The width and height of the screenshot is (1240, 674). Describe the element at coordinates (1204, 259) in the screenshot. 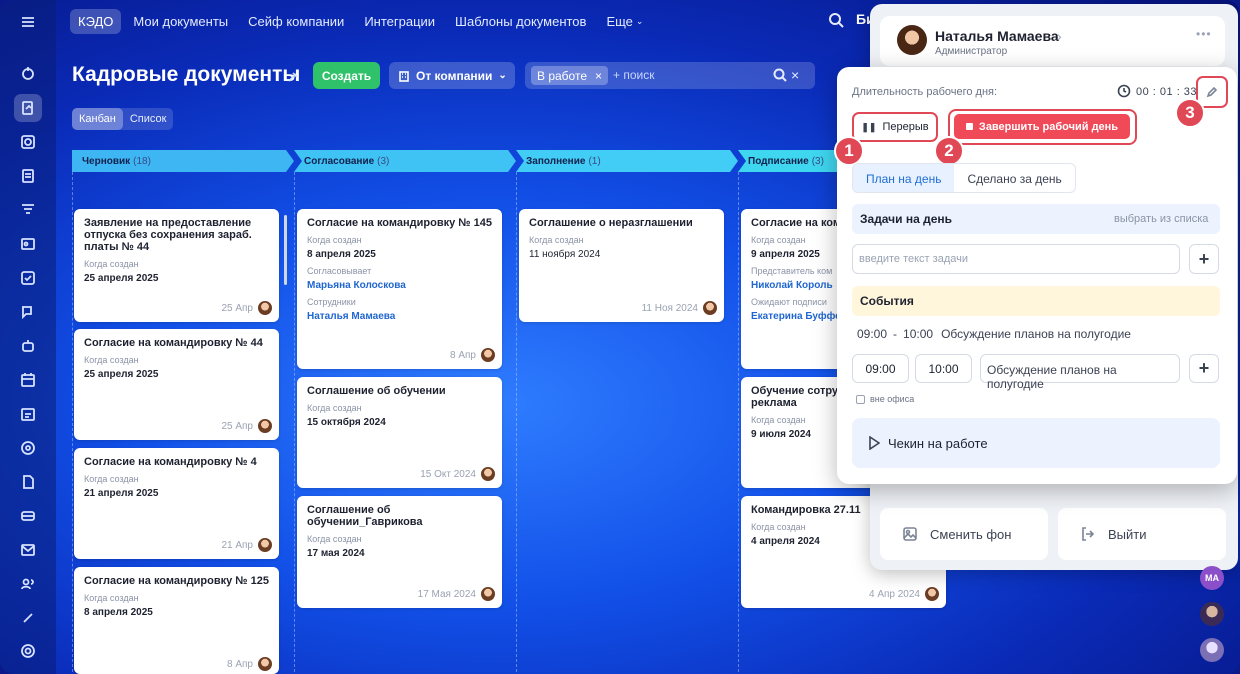

I see `add-task-button: +` at that location.